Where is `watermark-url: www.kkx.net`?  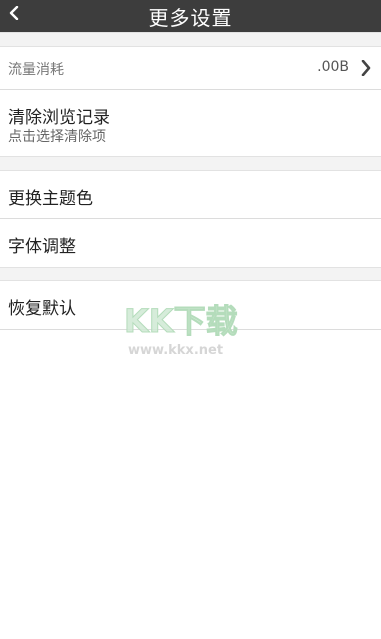
watermark-url: www.kkx.net is located at coordinates (175, 350).